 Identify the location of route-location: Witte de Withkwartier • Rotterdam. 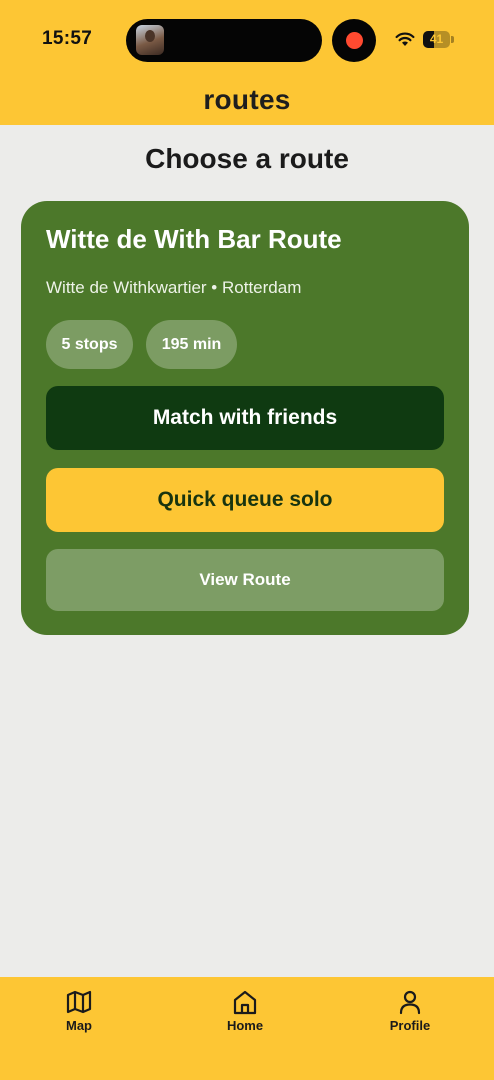
(174, 287).